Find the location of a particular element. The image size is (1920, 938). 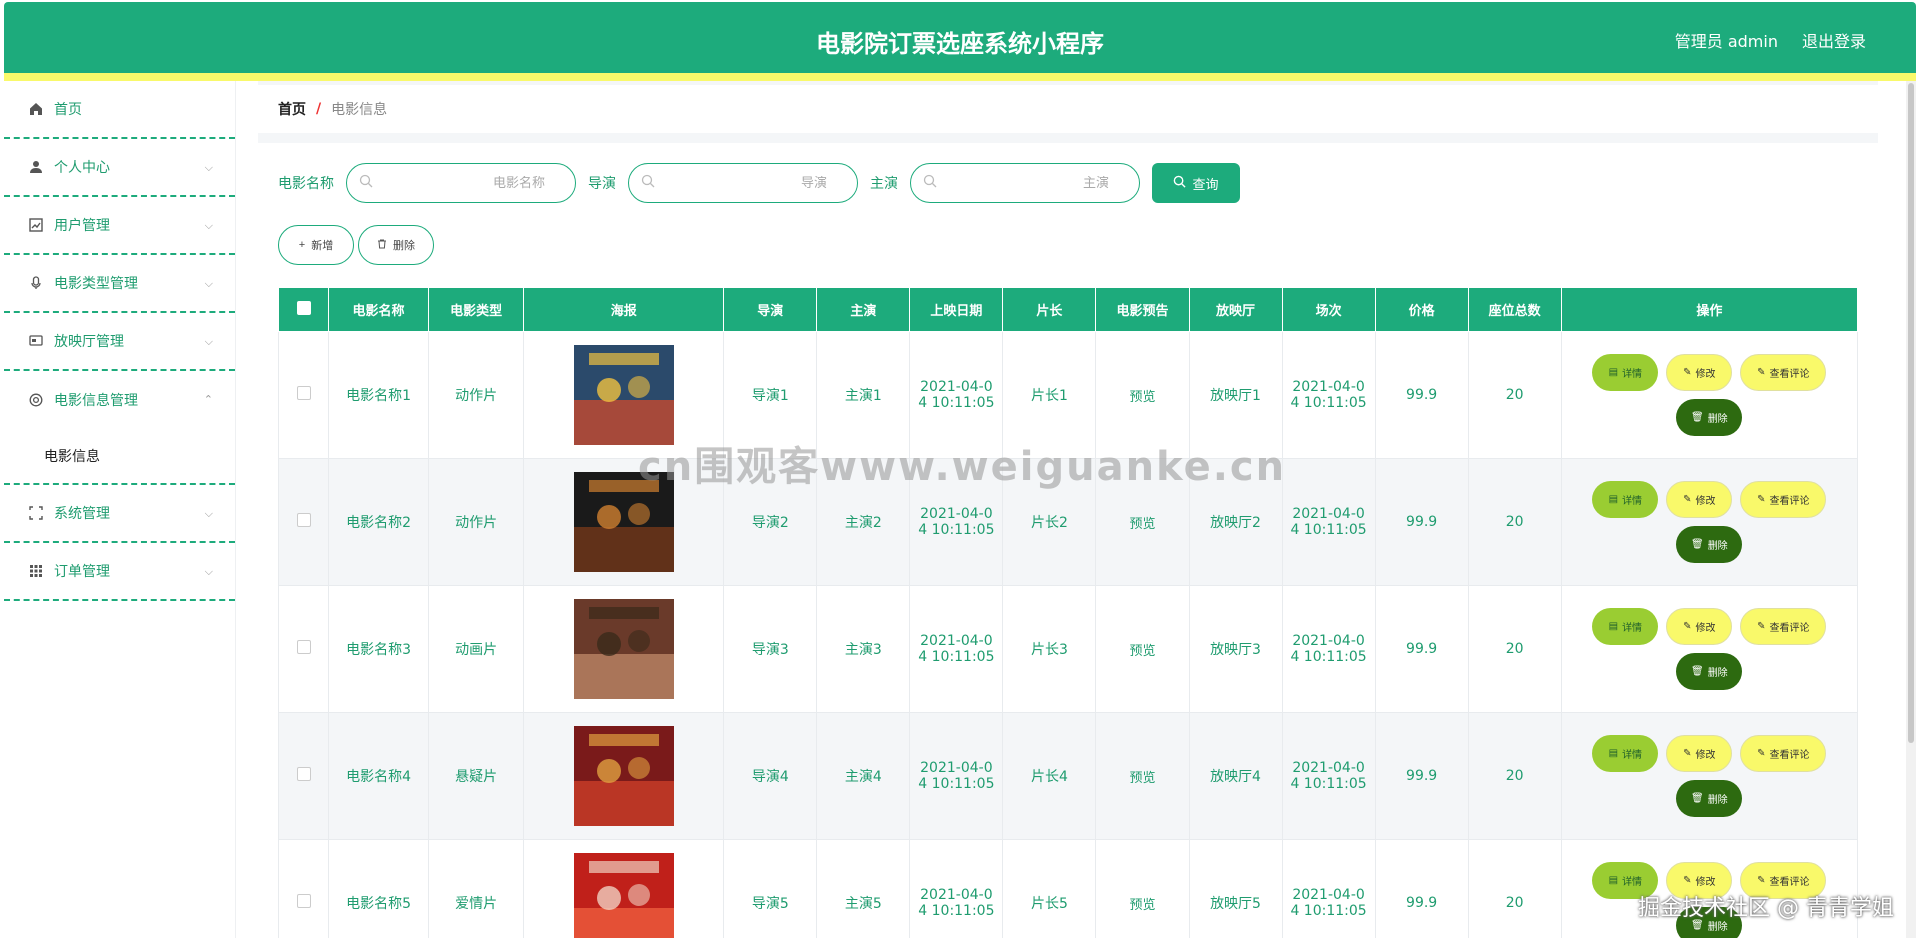

sidebar-item-movie-info: 电影信息管理 ⌃ is located at coordinates (119, 400).